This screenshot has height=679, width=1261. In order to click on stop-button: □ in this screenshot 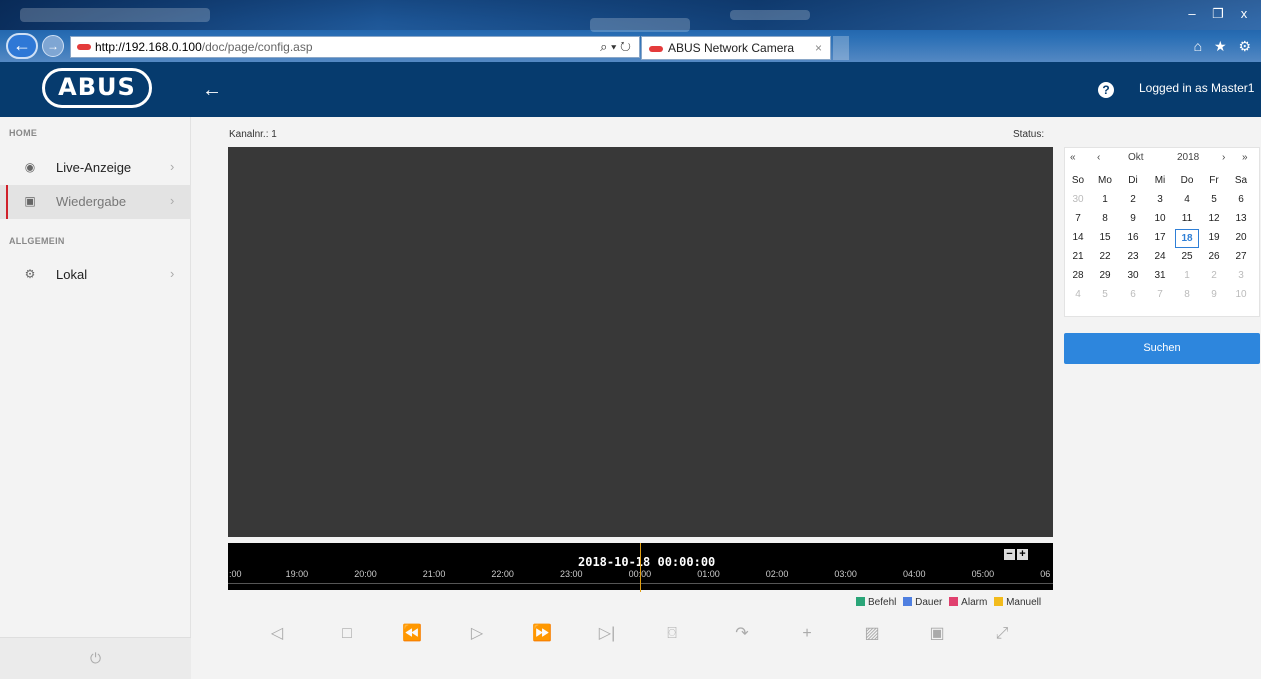, I will do `click(347, 634)`.